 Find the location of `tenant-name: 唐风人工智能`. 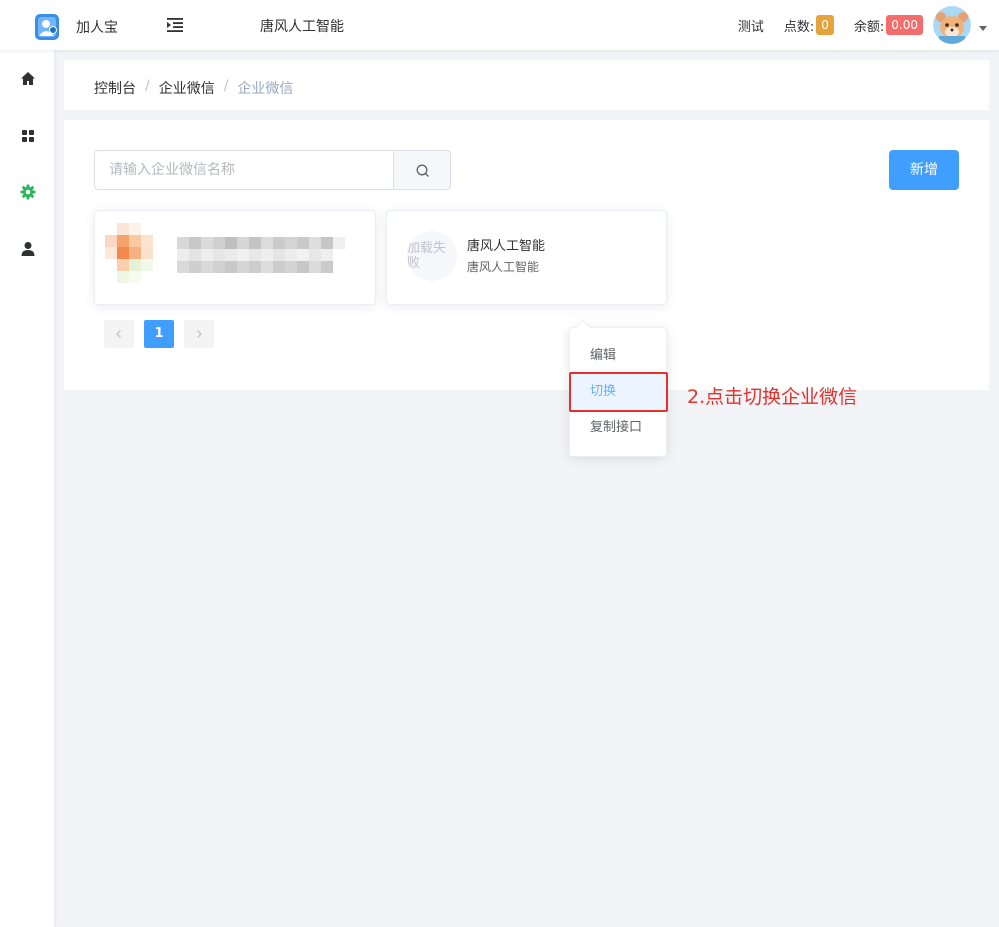

tenant-name: 唐风人工智能 is located at coordinates (302, 27).